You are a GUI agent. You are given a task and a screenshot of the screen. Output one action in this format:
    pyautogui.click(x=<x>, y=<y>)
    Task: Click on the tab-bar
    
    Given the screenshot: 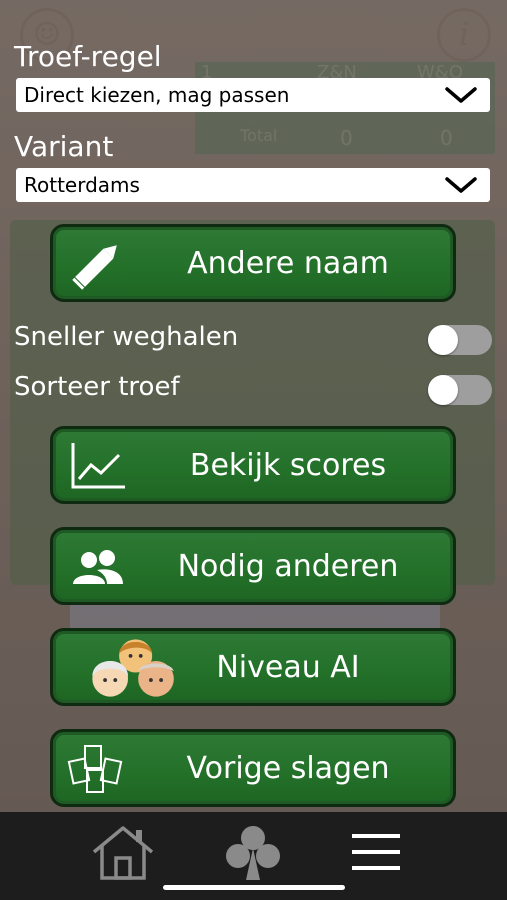 What is the action you would take?
    pyautogui.click(x=253, y=856)
    